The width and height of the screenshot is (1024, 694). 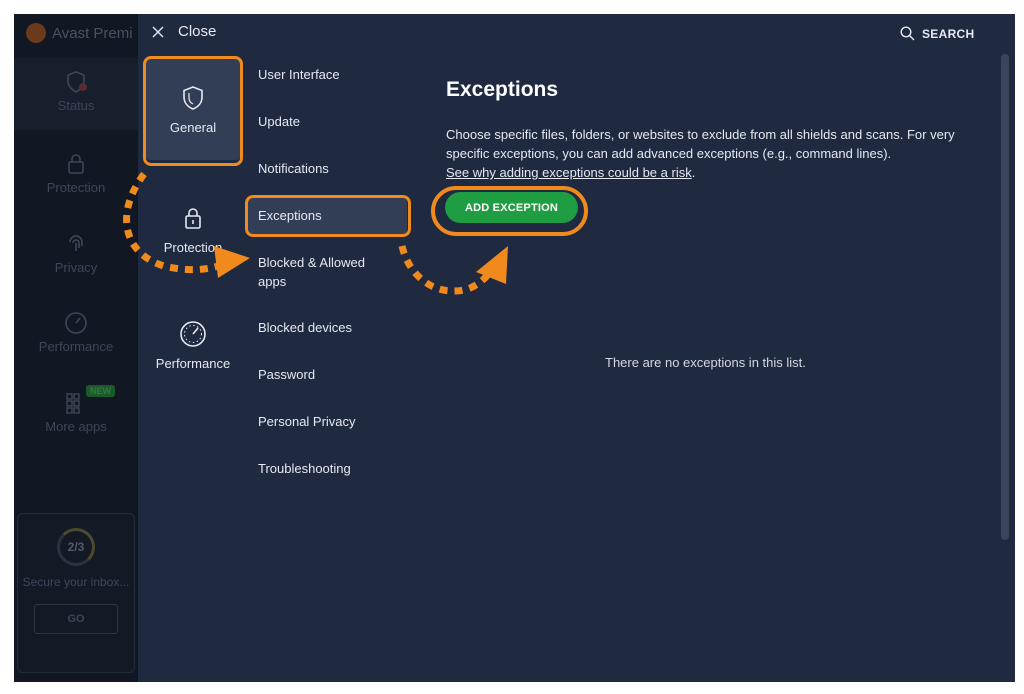 What do you see at coordinates (322, 272) in the screenshot?
I see `submenu-blocked-allowed-apps: Blocked & Allowed apps` at bounding box center [322, 272].